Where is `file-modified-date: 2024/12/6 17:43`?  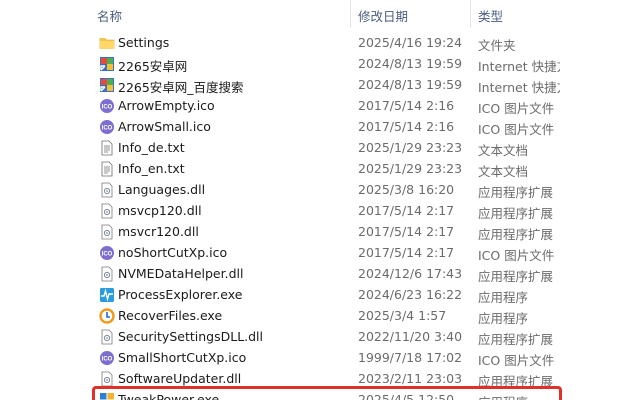 file-modified-date: 2024/12/6 17:43 is located at coordinates (410, 273).